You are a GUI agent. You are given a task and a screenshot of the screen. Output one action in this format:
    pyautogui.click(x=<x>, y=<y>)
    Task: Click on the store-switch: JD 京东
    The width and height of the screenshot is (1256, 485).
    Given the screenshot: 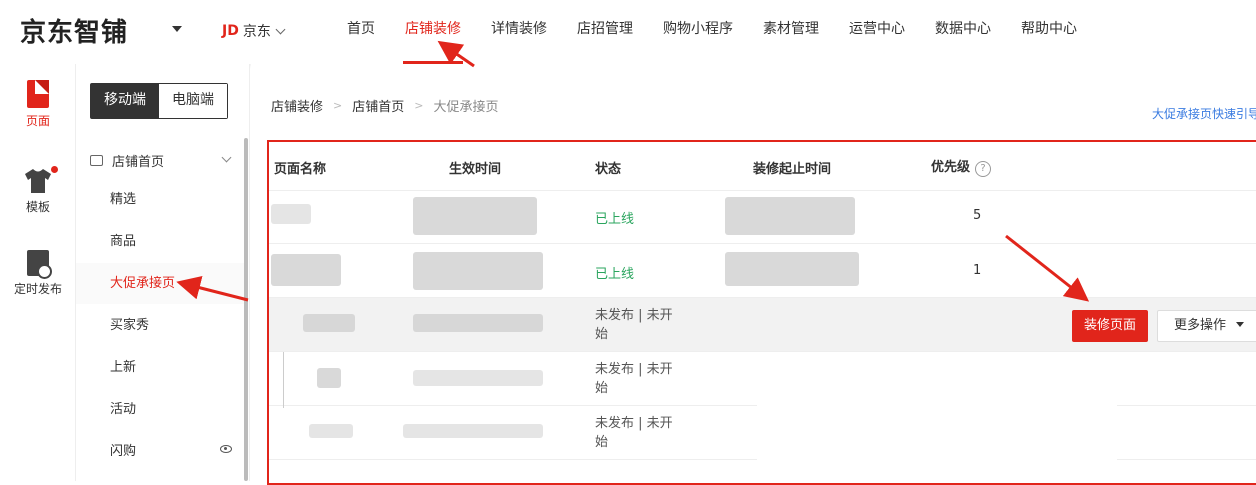 What is the action you would take?
    pyautogui.click(x=254, y=31)
    